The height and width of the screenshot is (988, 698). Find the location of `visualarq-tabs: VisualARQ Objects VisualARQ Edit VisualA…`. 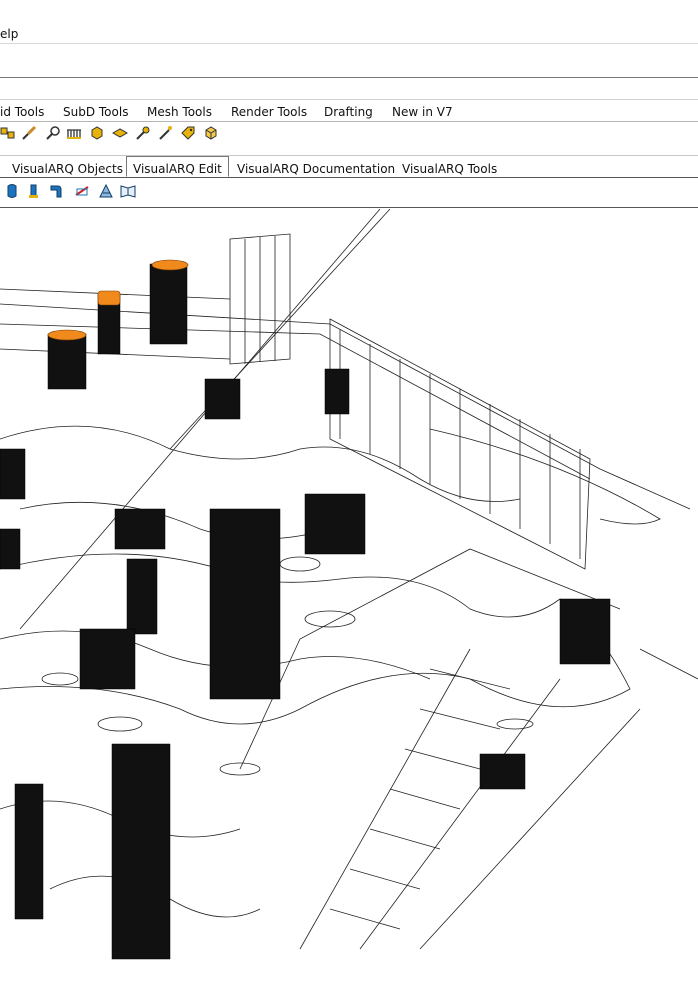

visualarq-tabs: VisualARQ Objects VisualARQ Edit VisualA… is located at coordinates (349, 167).